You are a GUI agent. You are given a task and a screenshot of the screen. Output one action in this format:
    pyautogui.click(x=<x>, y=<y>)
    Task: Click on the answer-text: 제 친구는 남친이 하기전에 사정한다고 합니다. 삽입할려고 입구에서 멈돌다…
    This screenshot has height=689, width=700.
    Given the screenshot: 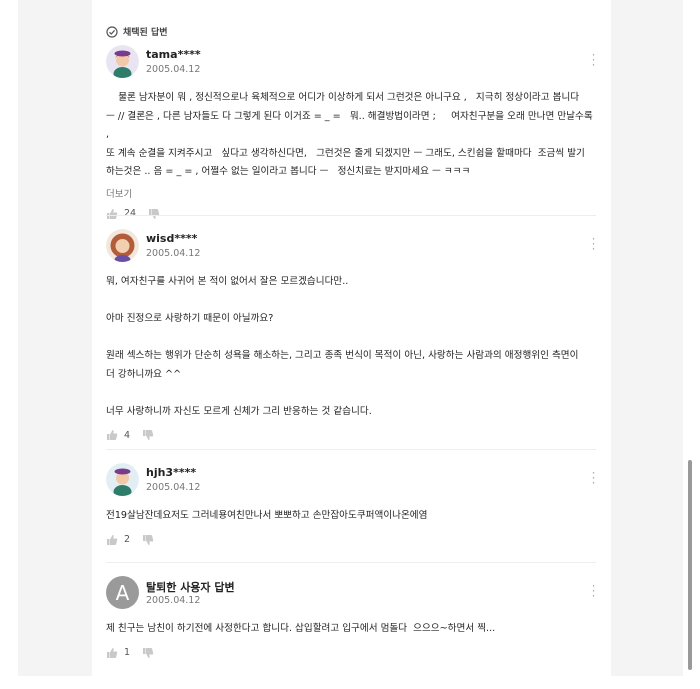 What is the action you would take?
    pyautogui.click(x=301, y=628)
    